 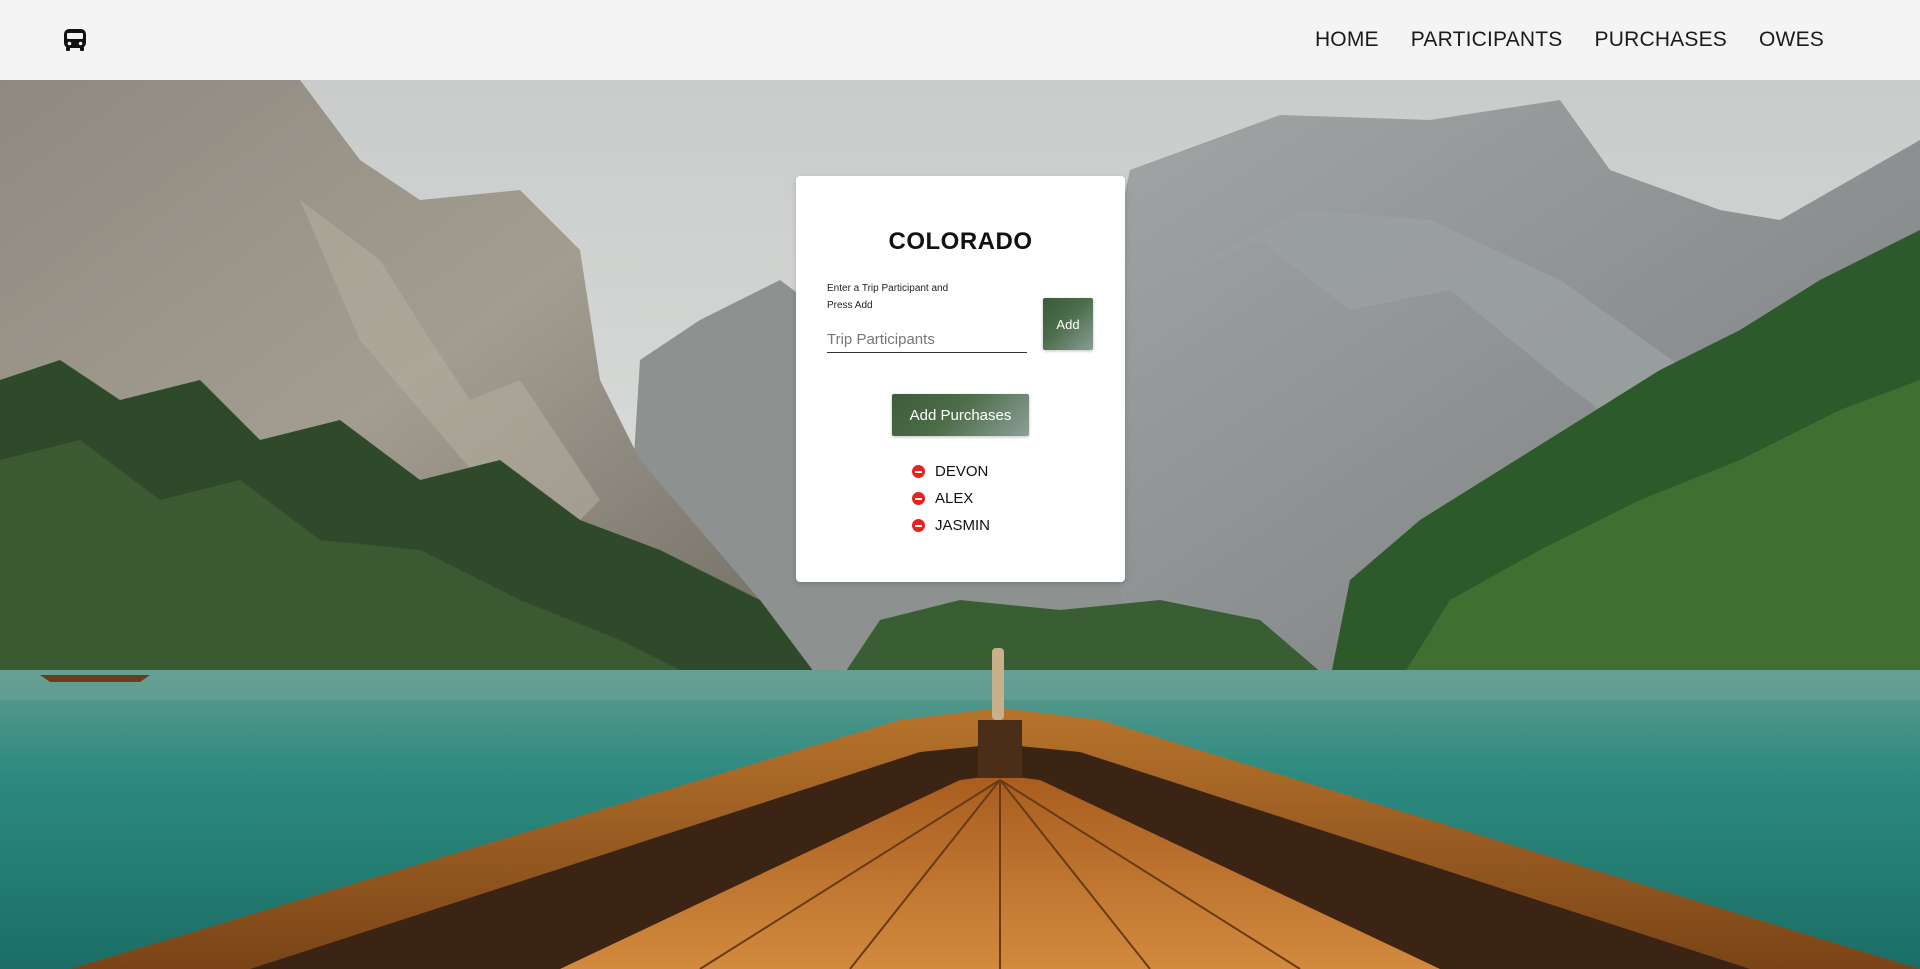 I want to click on participants-list: DEVON ALEX JASMIN, so click(x=951, y=498).